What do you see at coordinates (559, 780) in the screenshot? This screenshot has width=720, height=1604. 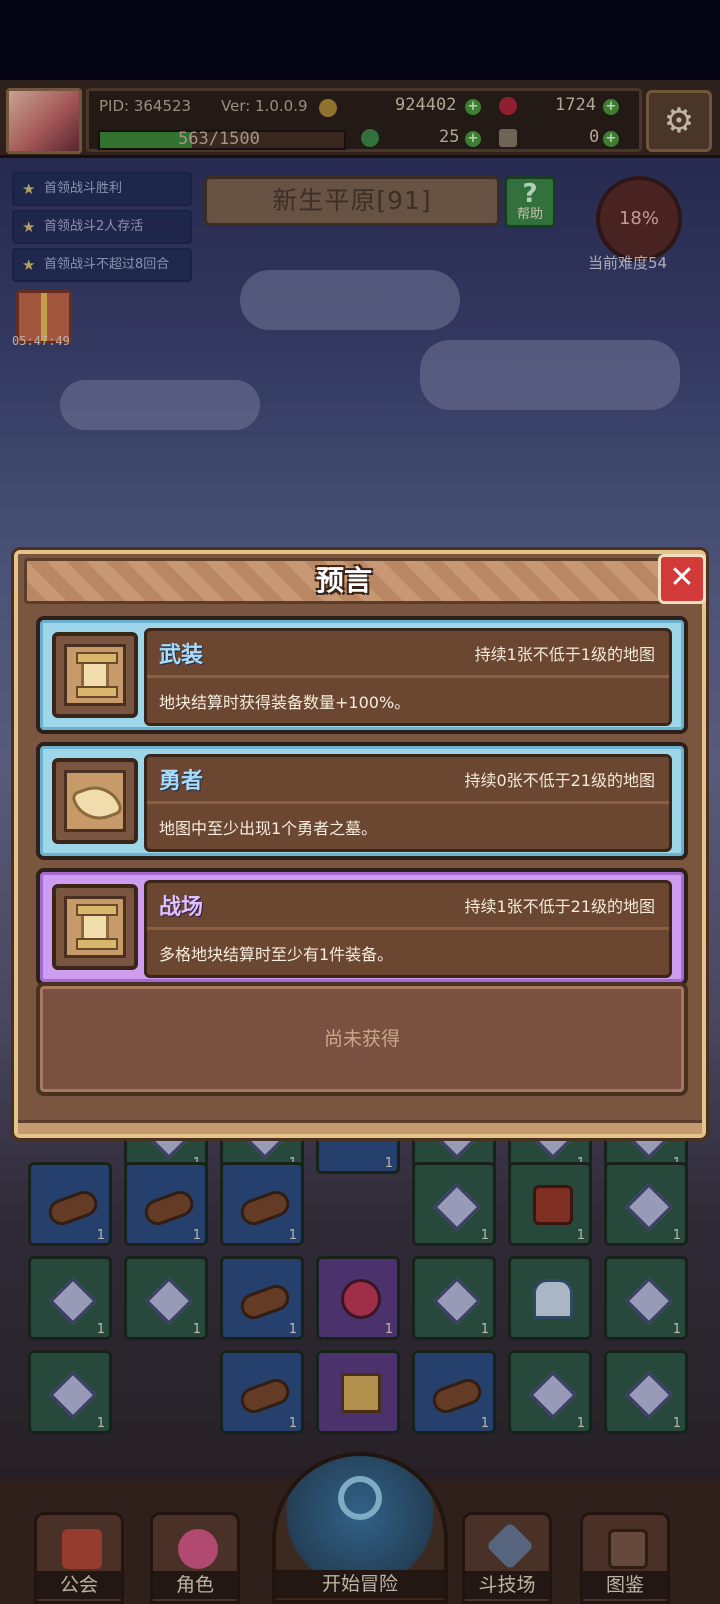 I see `card-duration: 持续0张不低于21级的地图` at bounding box center [559, 780].